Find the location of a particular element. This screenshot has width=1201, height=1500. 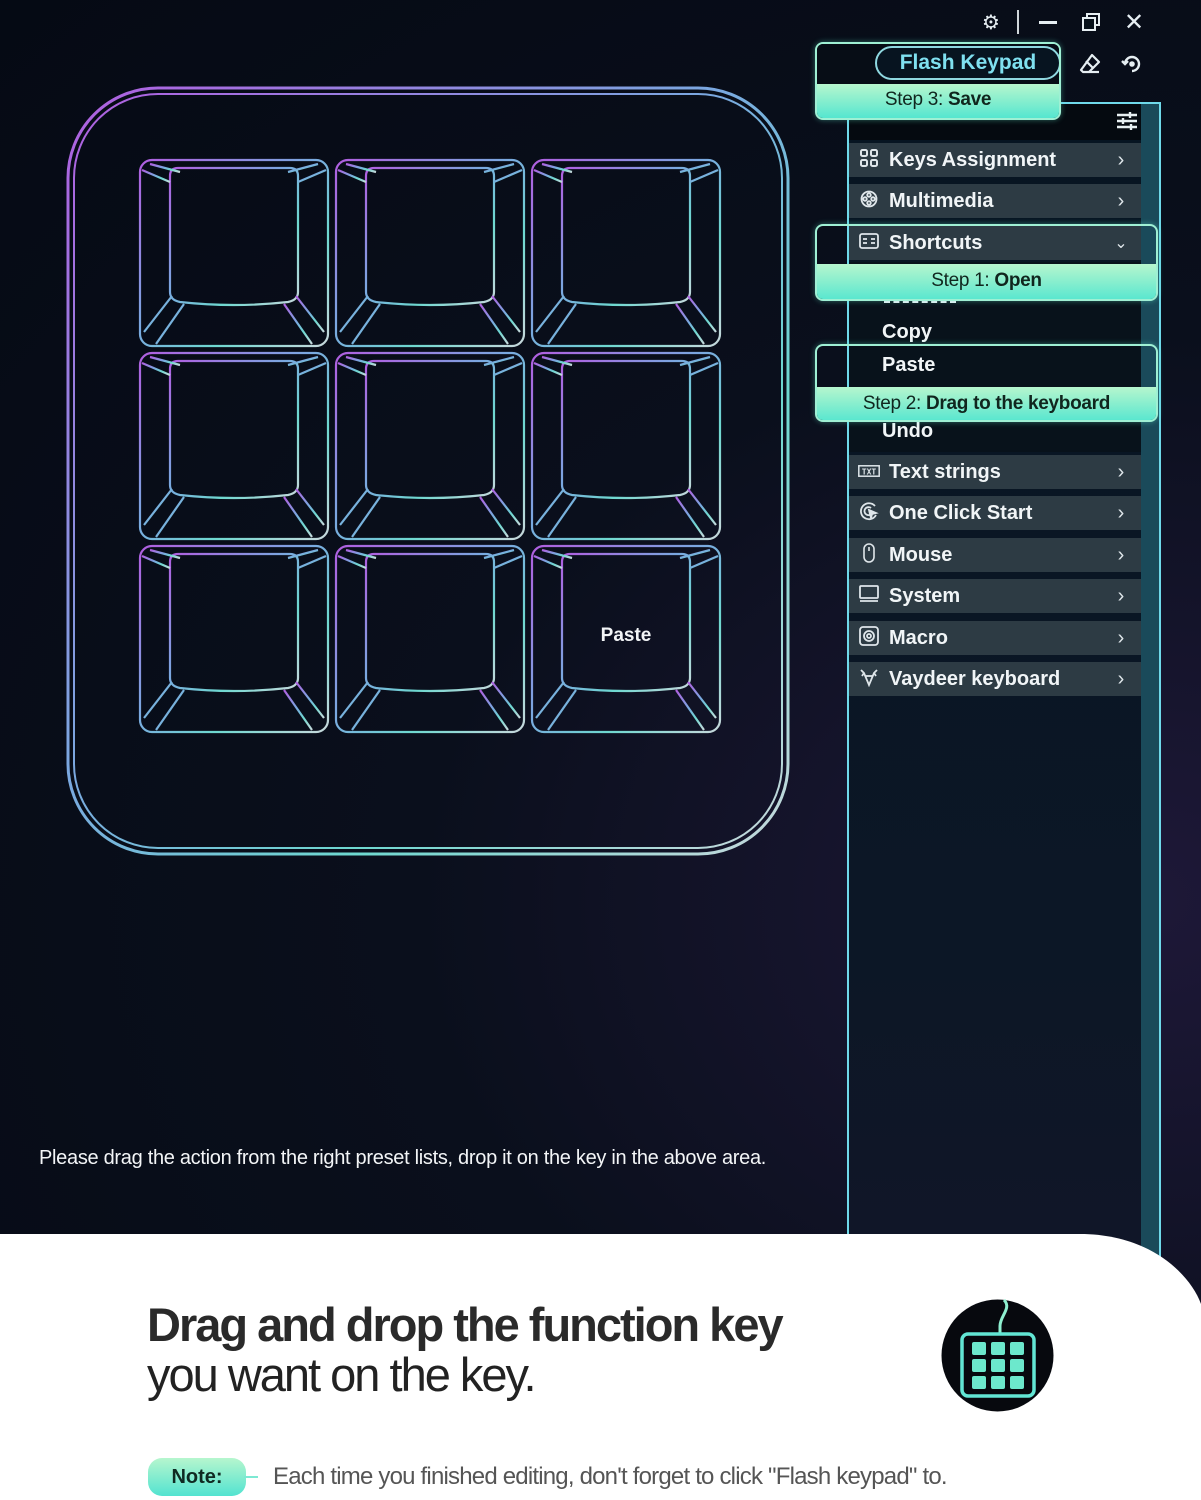

flash-keypad-button: Flash Keypad is located at coordinates (967, 63).